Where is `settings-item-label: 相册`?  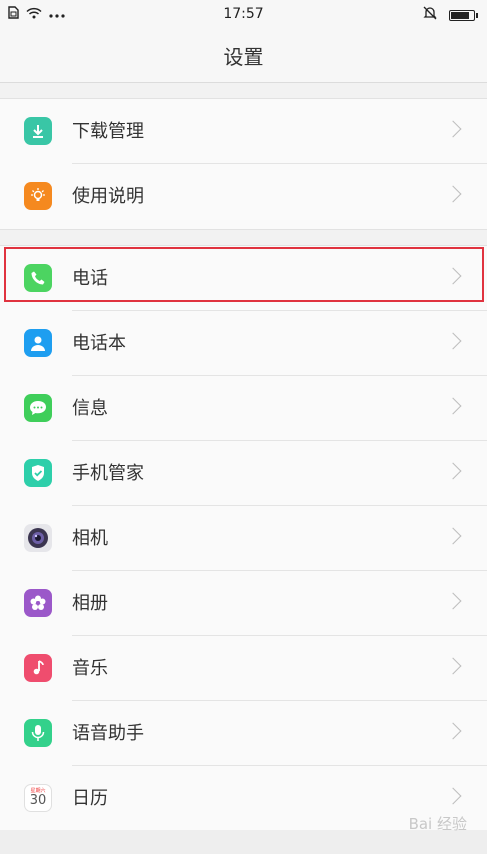
settings-item-label: 相册 is located at coordinates (90, 603).